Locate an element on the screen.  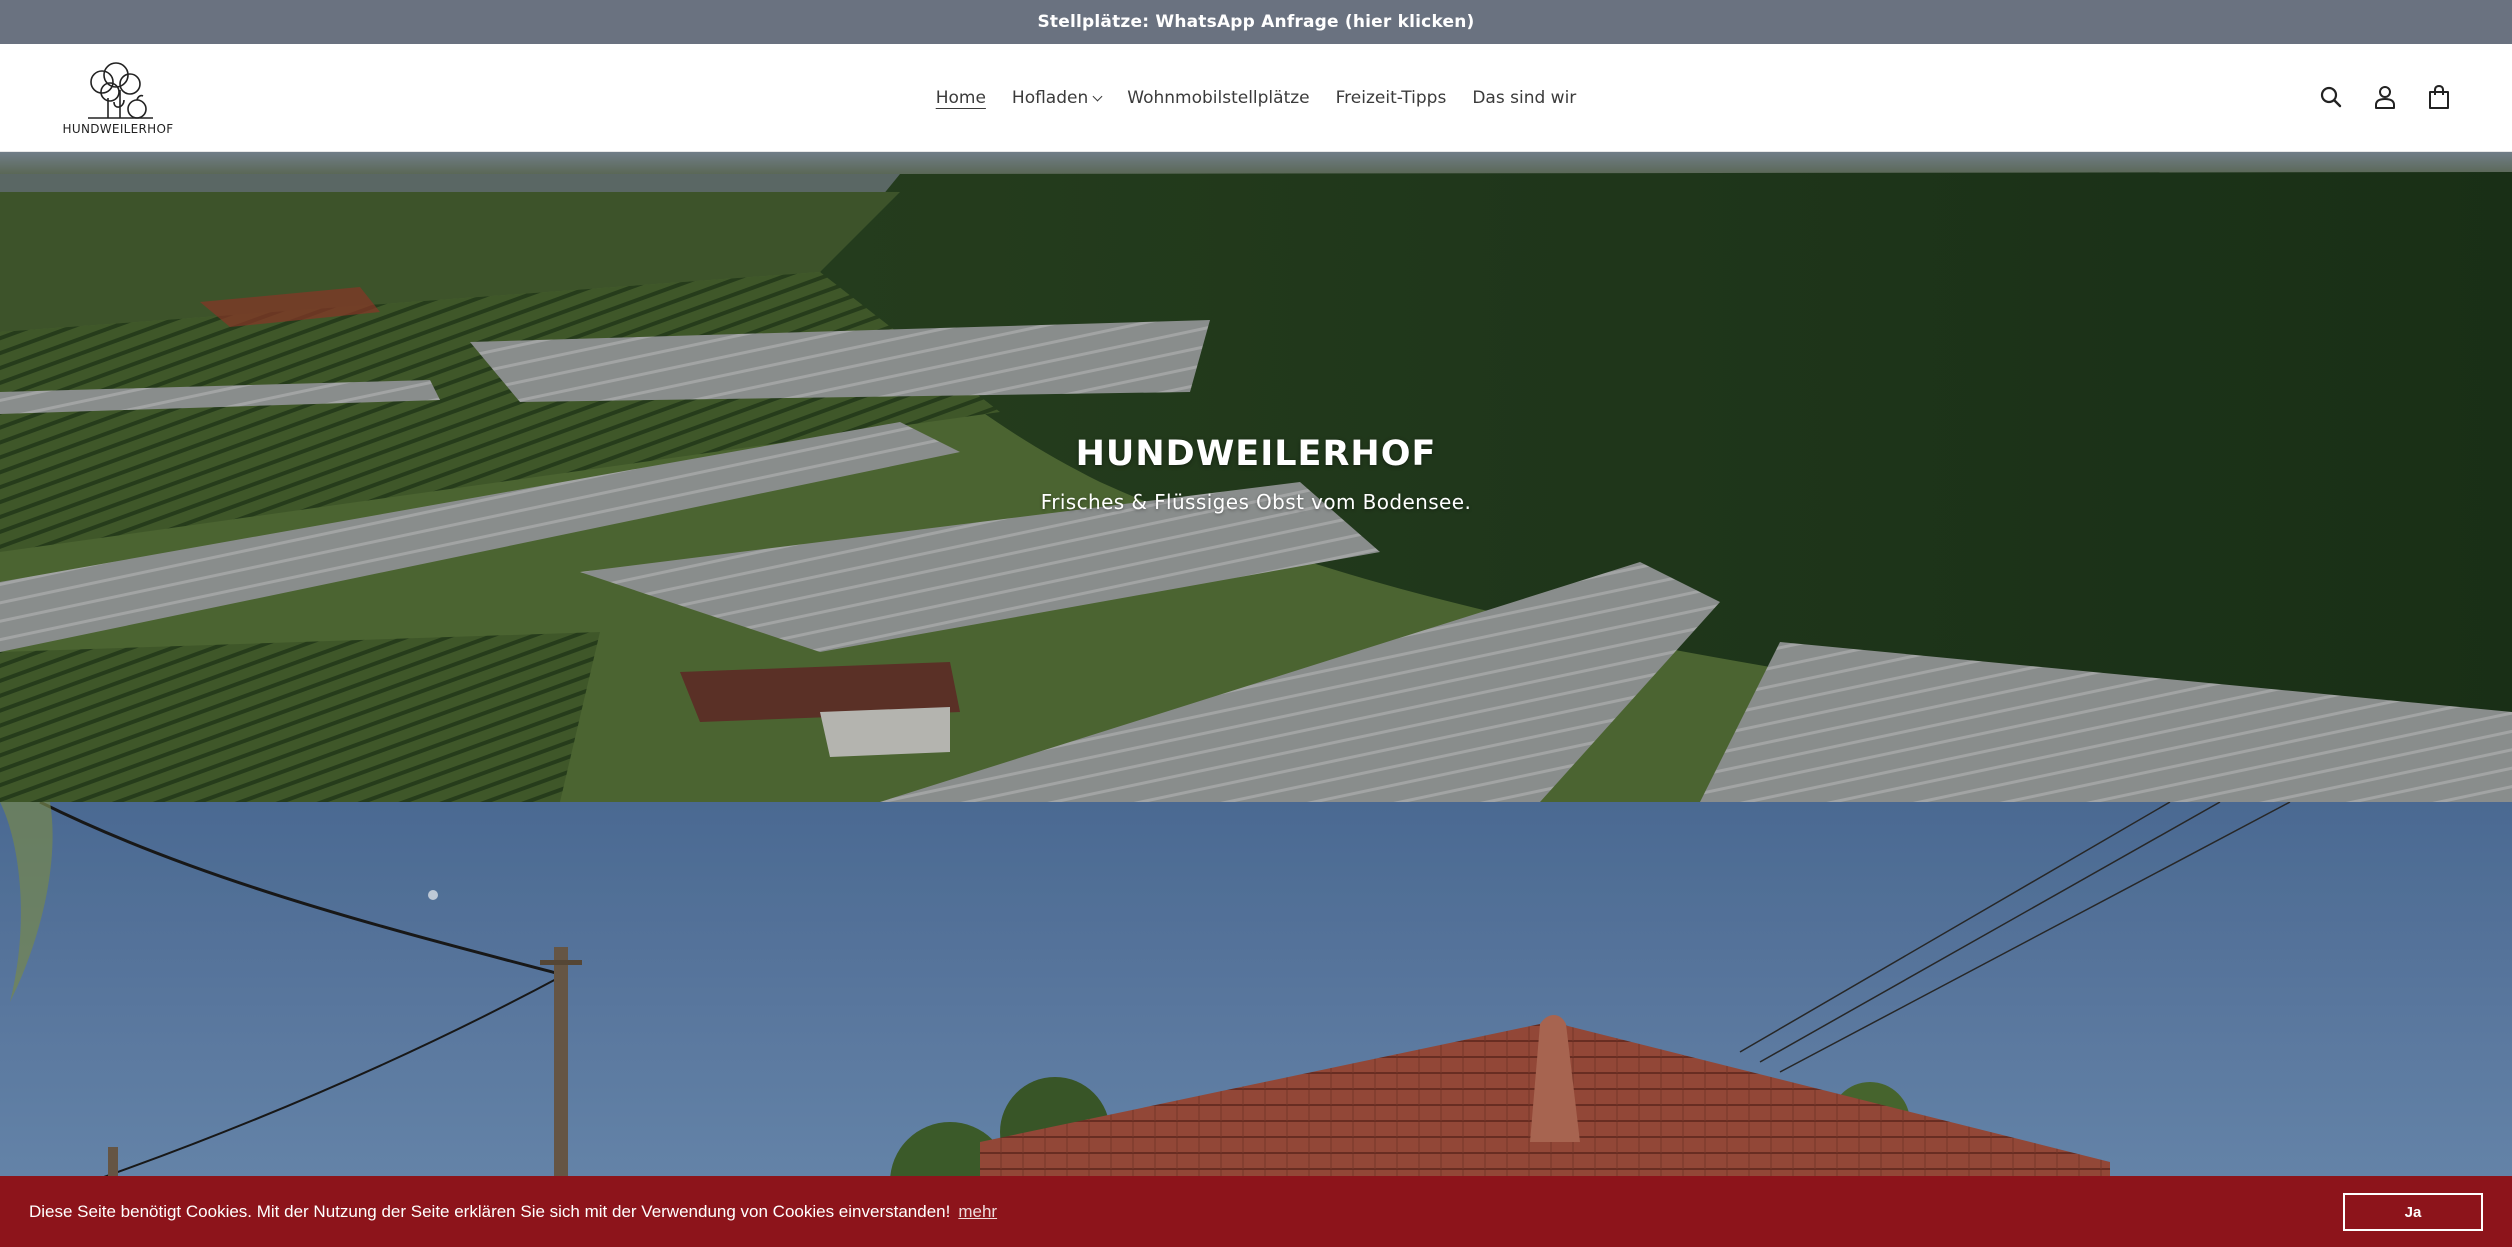
nav-hofladen-label: Hofladen is located at coordinates (1050, 98).